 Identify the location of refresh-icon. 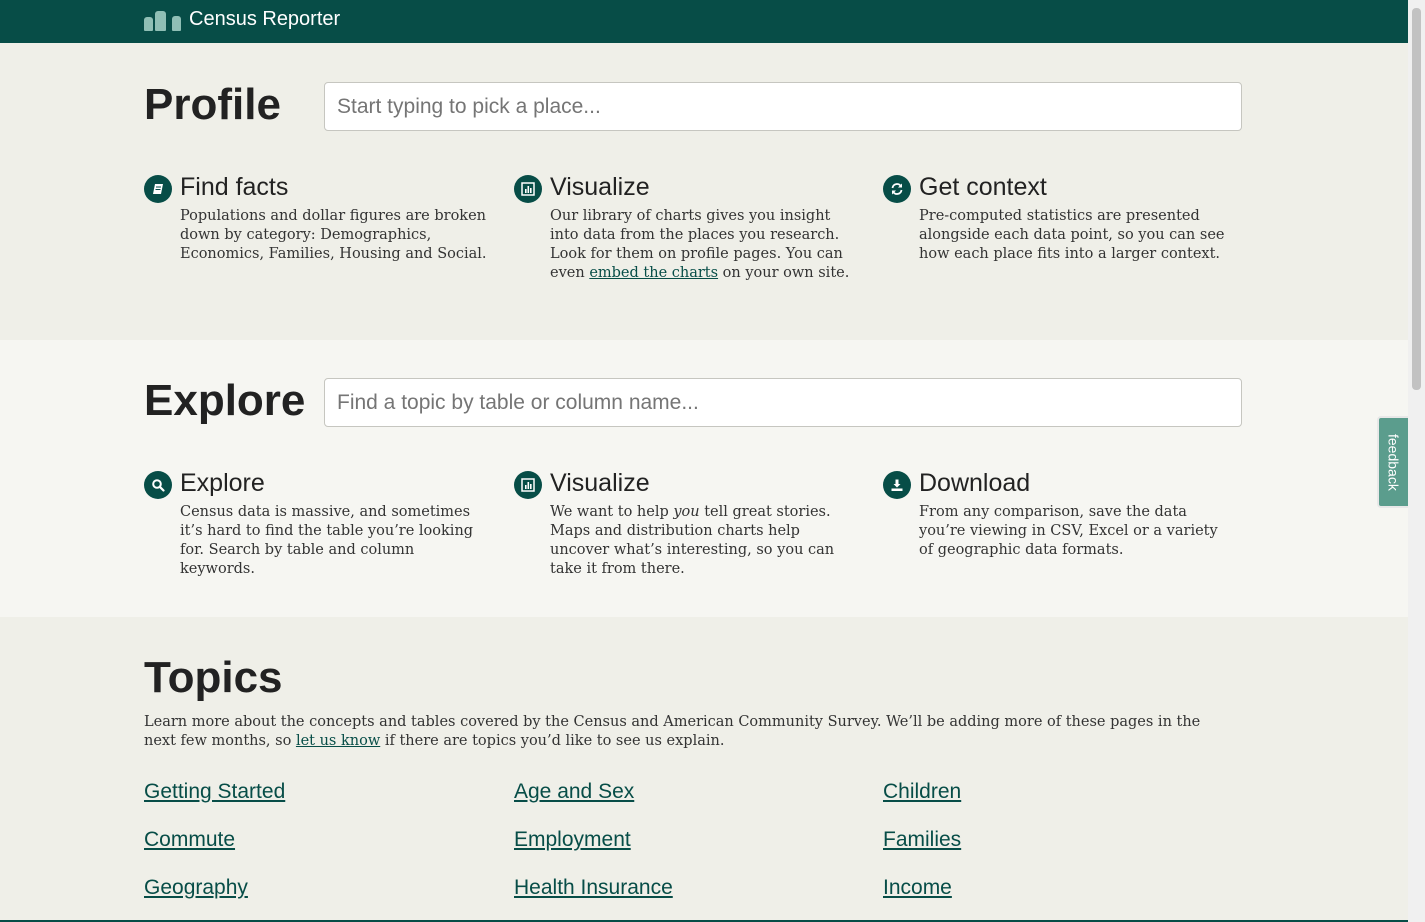
(897, 189).